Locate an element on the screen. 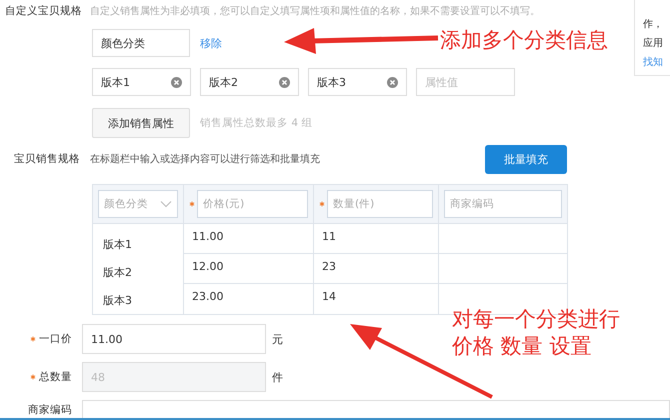 The height and width of the screenshot is (420, 670). price-cell: 12.00 is located at coordinates (249, 268).